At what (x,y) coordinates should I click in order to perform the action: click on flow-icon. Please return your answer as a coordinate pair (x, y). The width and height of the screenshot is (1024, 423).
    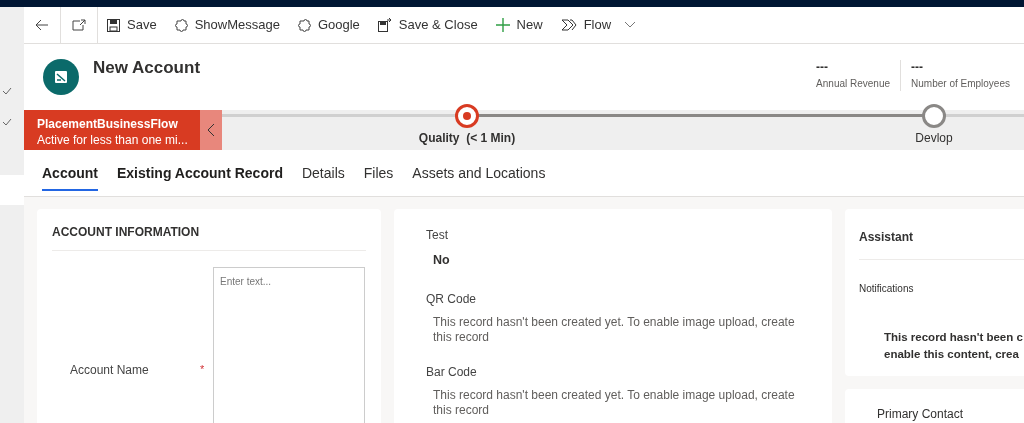
    Looking at the image, I should click on (568, 25).